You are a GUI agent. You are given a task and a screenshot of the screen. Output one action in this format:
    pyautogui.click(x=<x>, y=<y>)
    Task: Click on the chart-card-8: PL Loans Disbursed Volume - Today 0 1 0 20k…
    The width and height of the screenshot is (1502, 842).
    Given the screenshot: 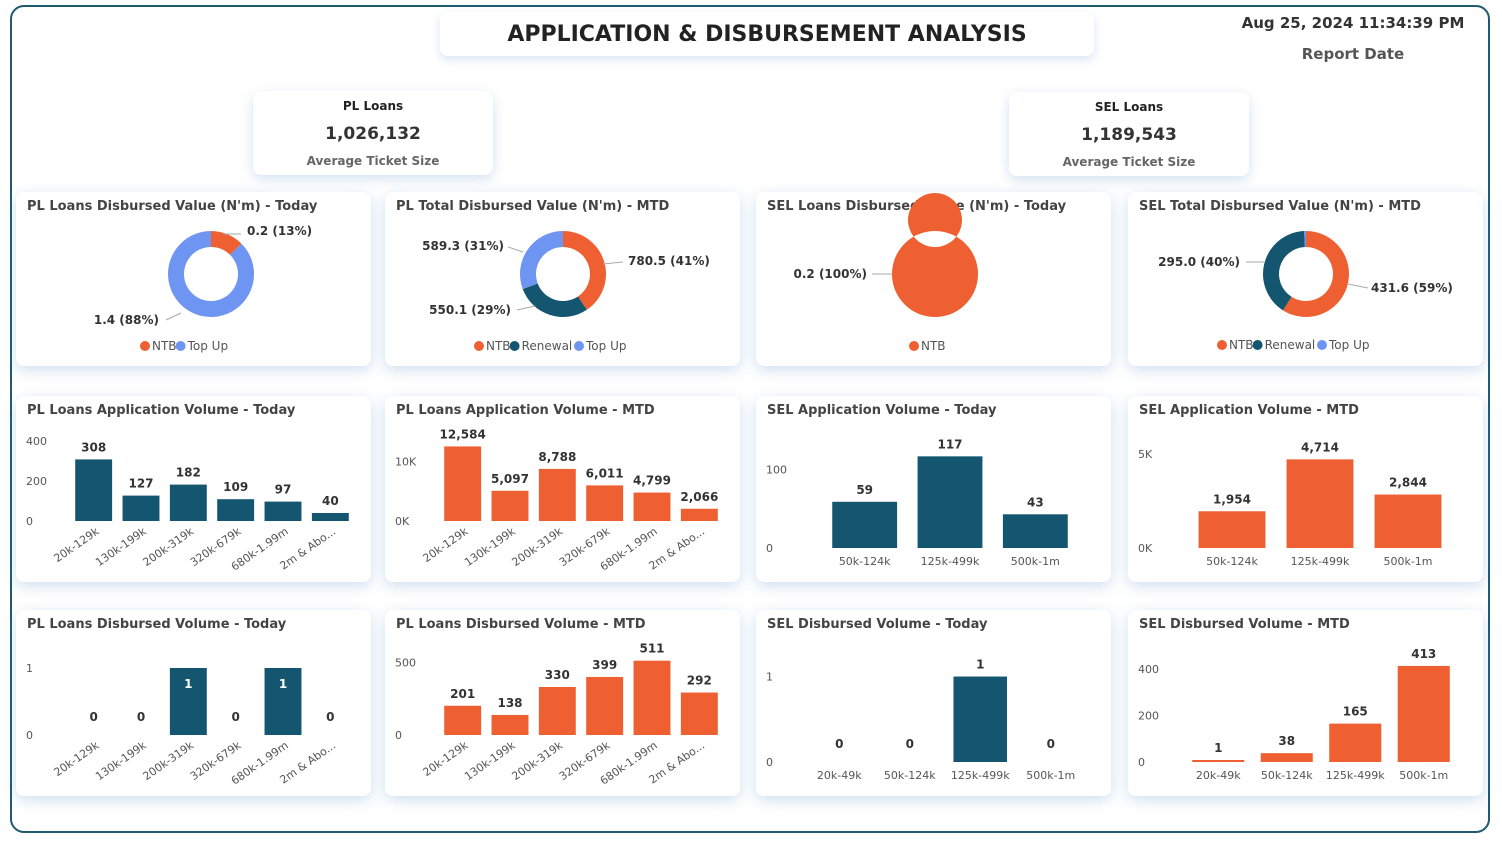 What is the action you would take?
    pyautogui.click(x=193, y=703)
    